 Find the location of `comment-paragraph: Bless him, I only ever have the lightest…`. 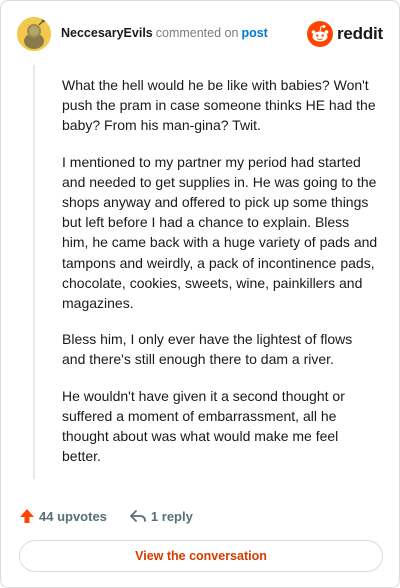

comment-paragraph: Bless him, I only ever have the lightest… is located at coordinates (207, 349).